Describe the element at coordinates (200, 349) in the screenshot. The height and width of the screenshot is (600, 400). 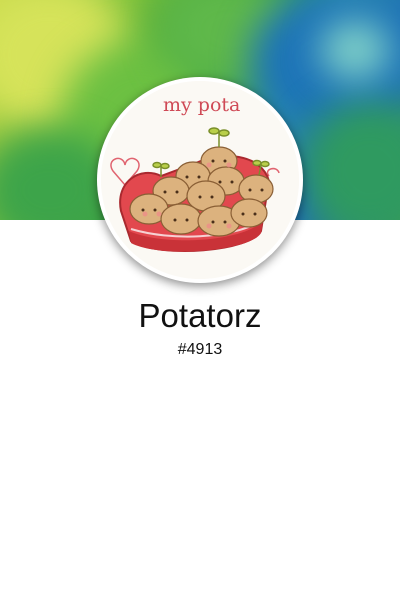
I see `discriminator: #4913` at that location.